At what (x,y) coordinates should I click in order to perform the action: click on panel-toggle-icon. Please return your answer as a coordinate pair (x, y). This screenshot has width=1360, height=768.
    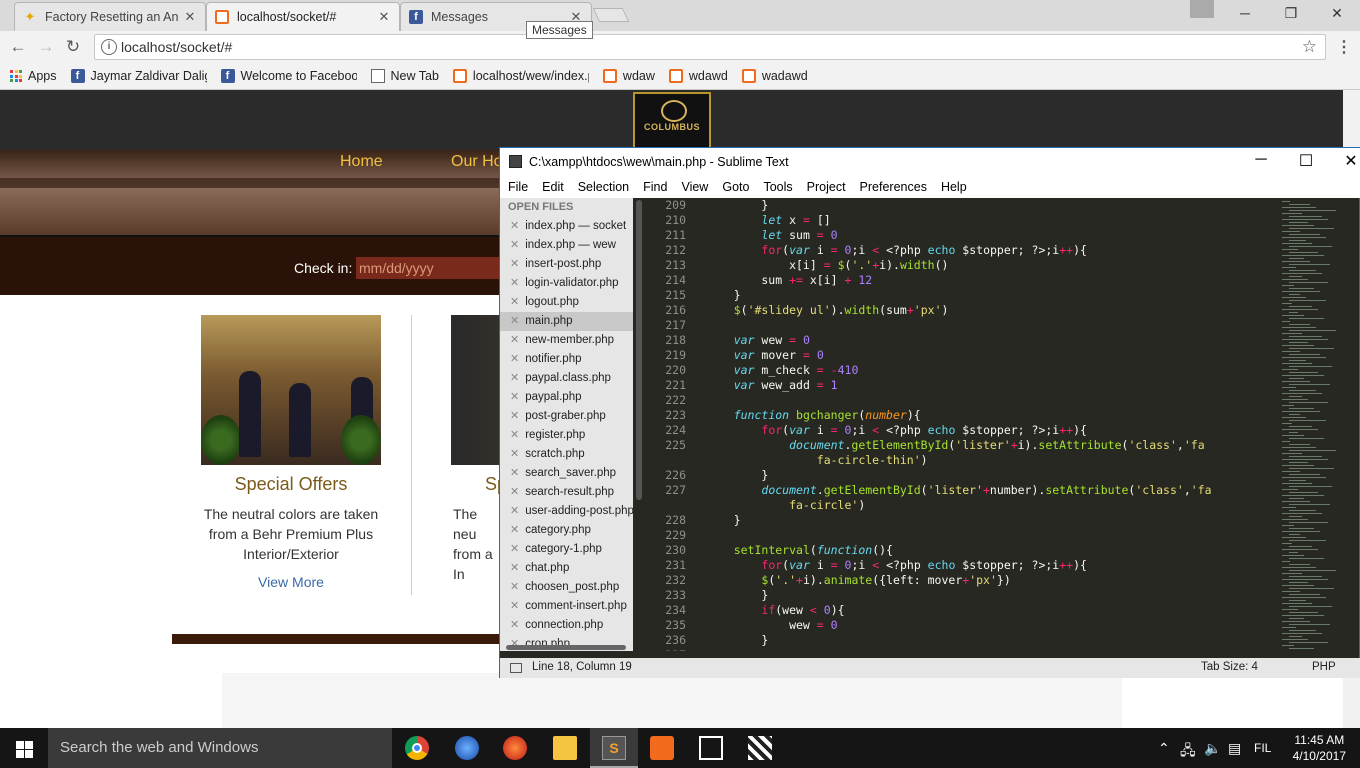
    Looking at the image, I should click on (516, 668).